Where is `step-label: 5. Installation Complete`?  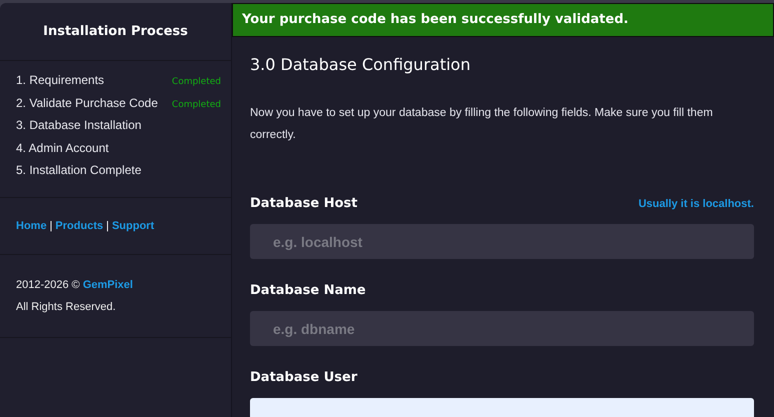 step-label: 5. Installation Complete is located at coordinates (79, 170).